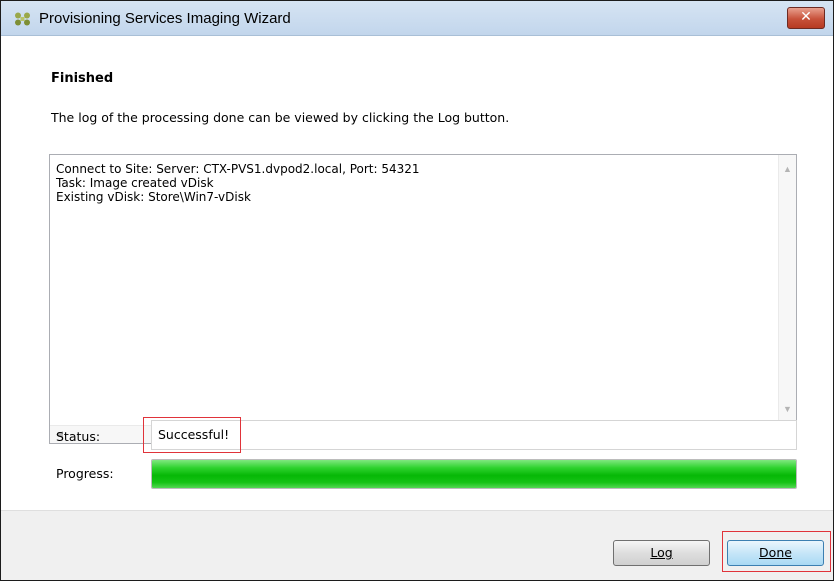 The width and height of the screenshot is (834, 581). What do you see at coordinates (787, 290) in the screenshot?
I see `vertical-scrollbar: ▲ ▼` at bounding box center [787, 290].